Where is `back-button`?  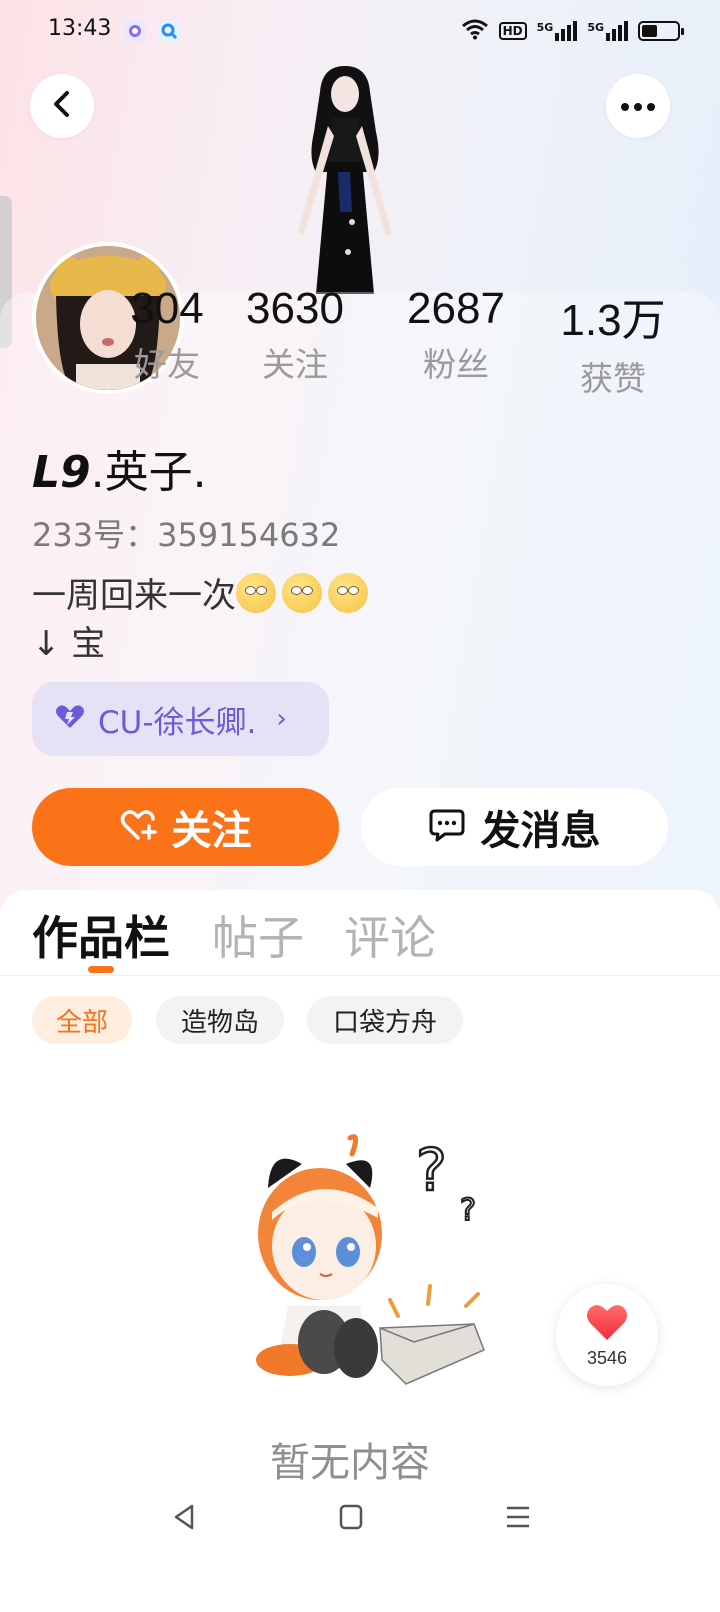
back-button is located at coordinates (62, 106).